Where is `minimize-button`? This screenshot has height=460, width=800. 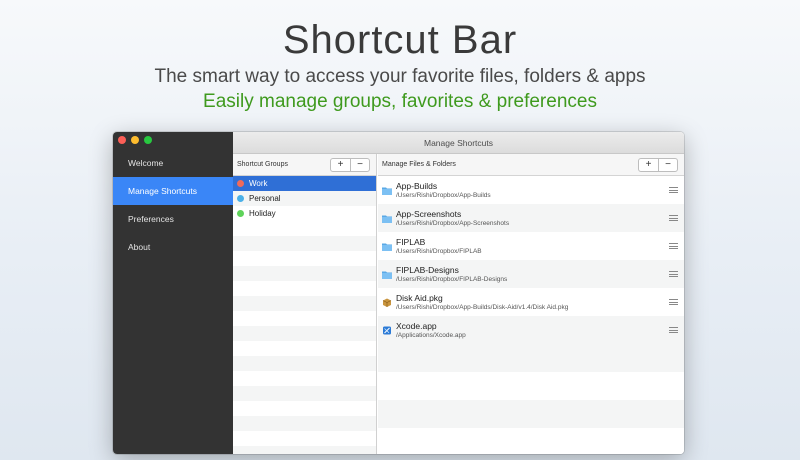 minimize-button is located at coordinates (135, 140).